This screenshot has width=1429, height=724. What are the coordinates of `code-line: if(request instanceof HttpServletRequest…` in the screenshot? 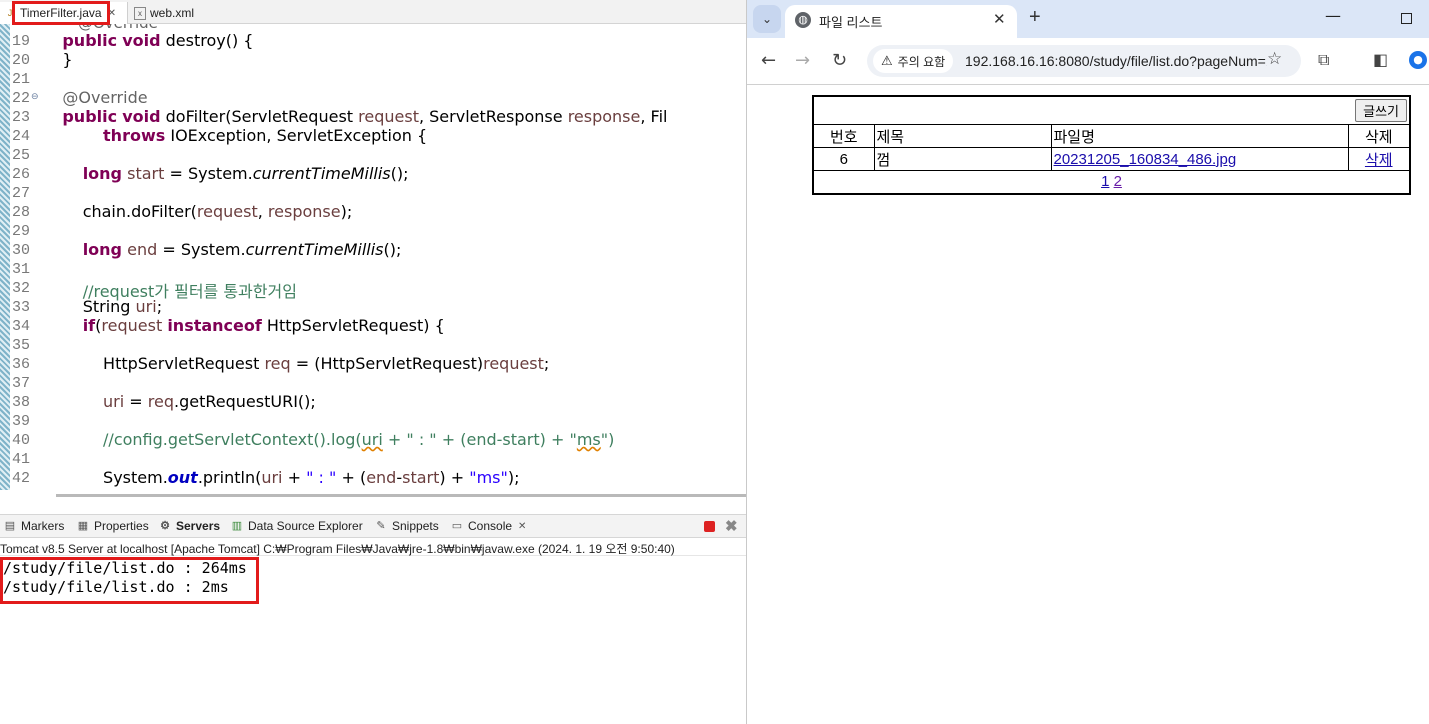 It's located at (263, 325).